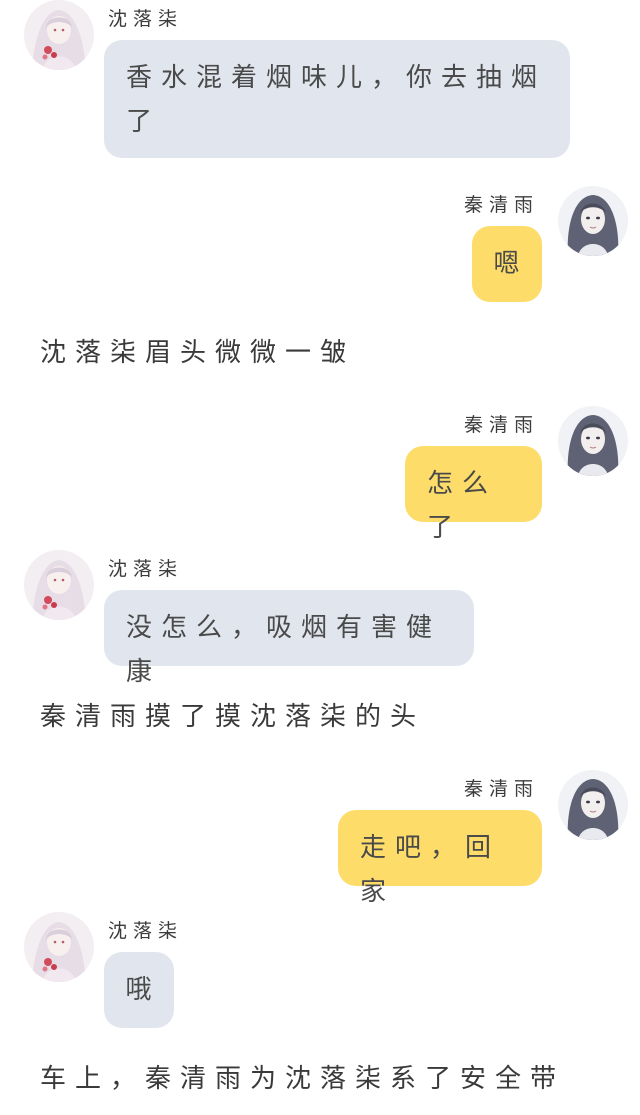 The image size is (640, 1115). Describe the element at coordinates (473, 494) in the screenshot. I see `message-bubble: 怎么了` at that location.